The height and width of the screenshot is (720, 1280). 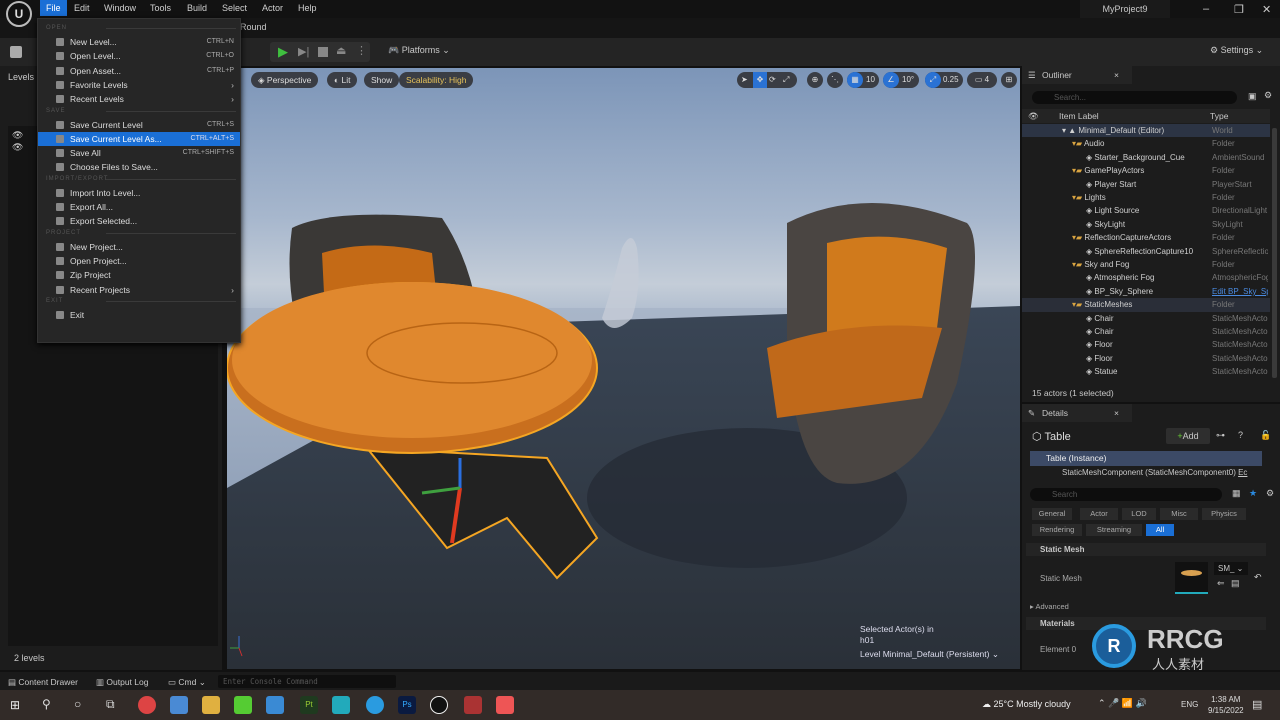 What do you see at coordinates (82, 8) in the screenshot?
I see `menu-edit: Edit` at bounding box center [82, 8].